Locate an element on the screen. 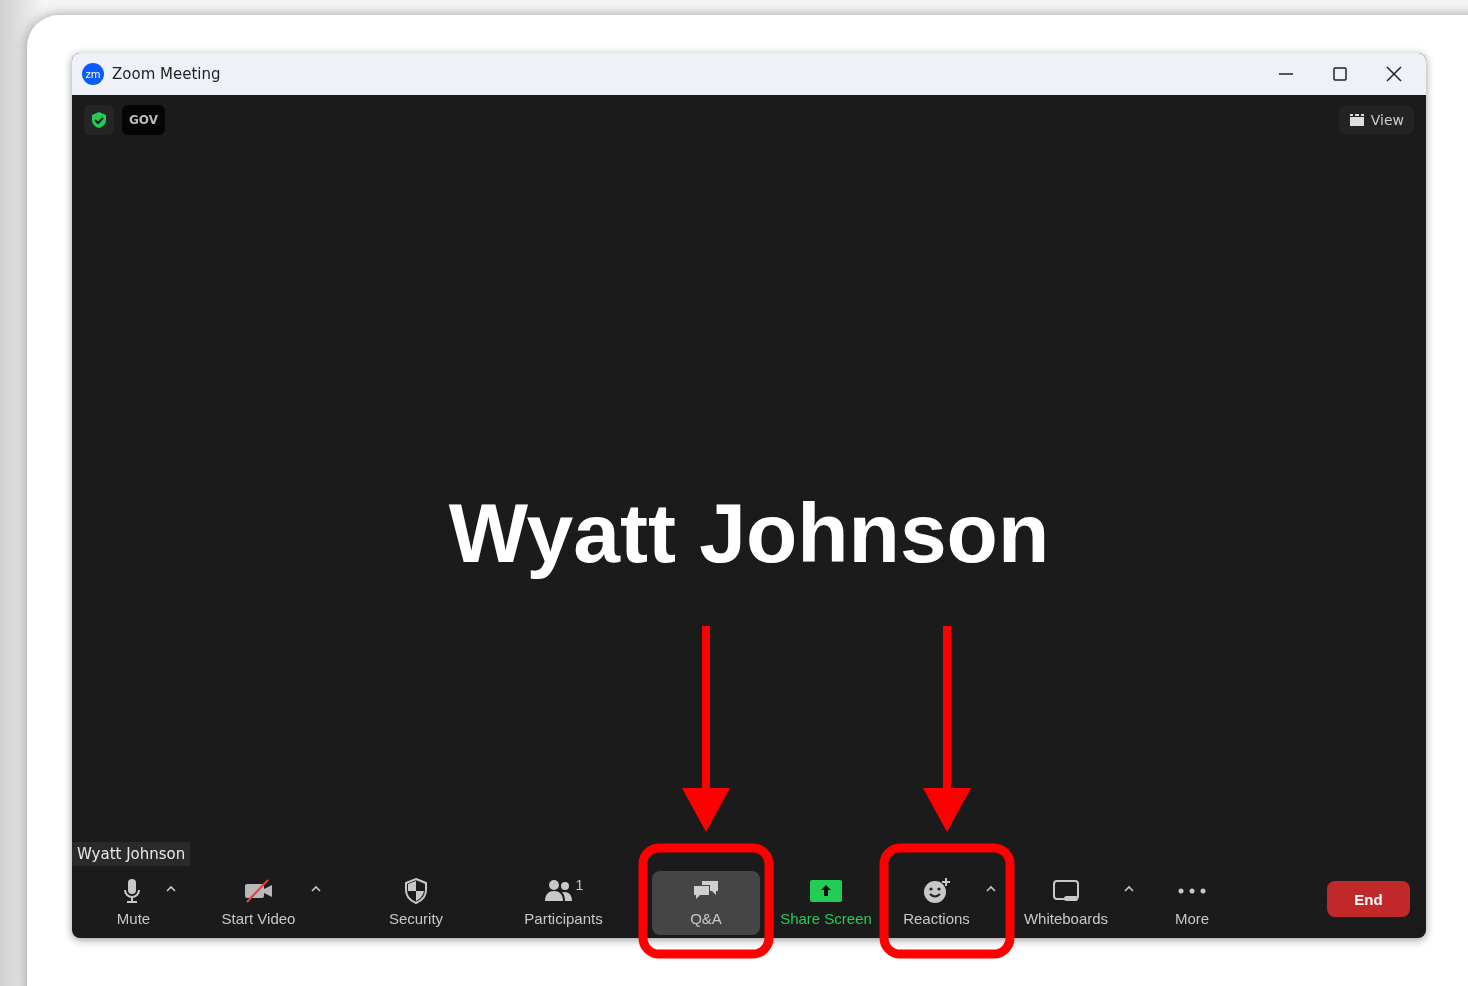  share-button: Share Screen is located at coordinates (826, 901).